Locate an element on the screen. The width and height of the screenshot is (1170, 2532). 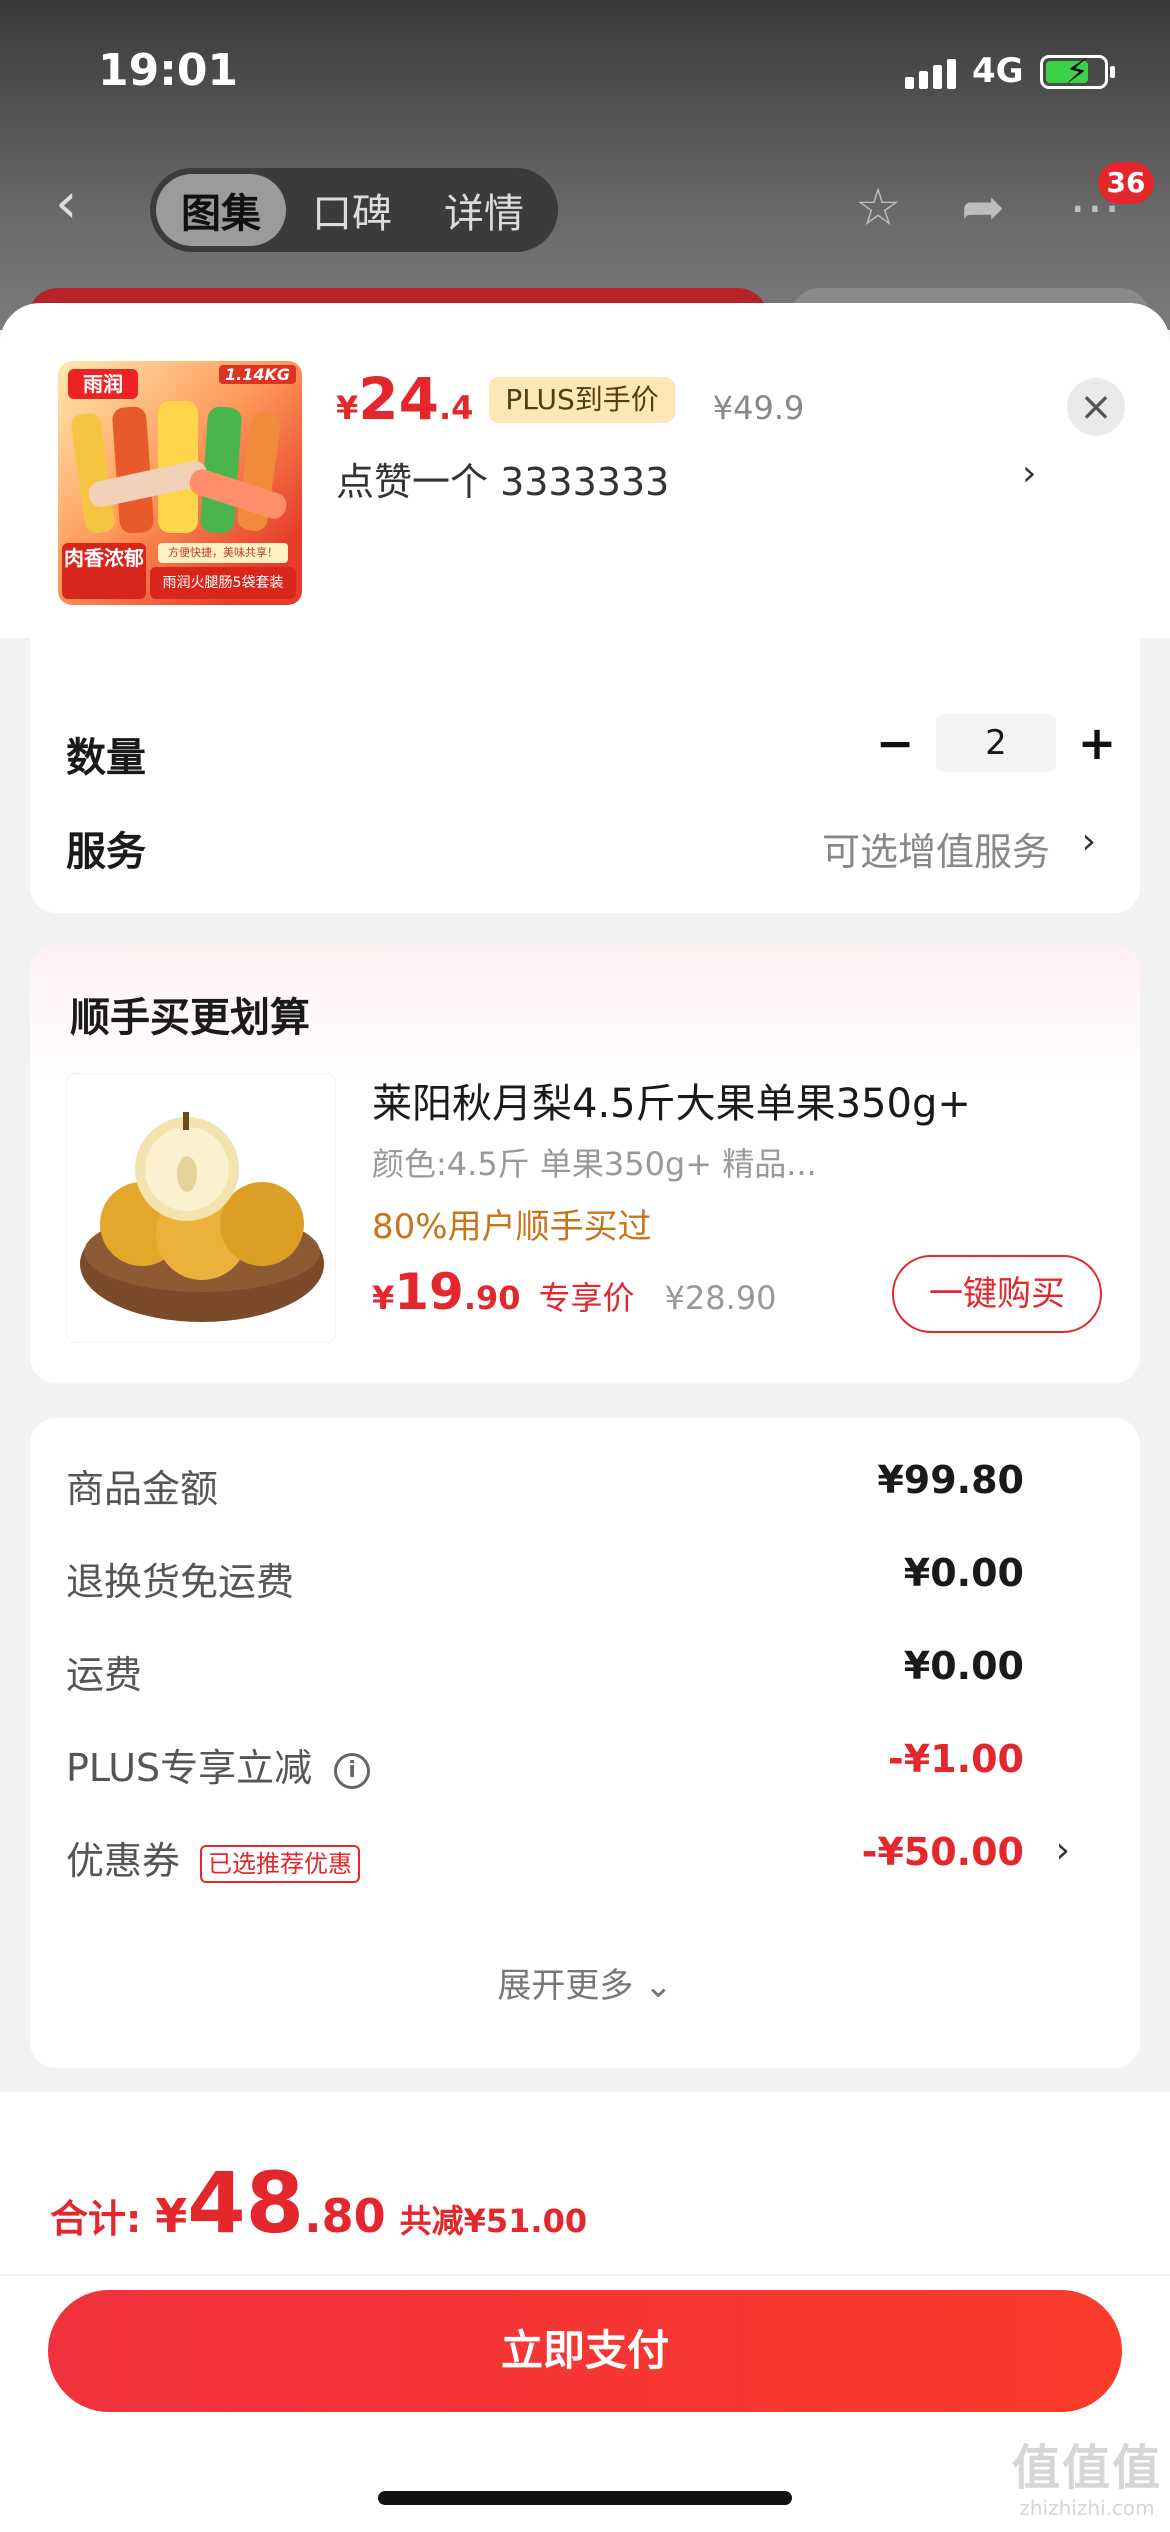
divider is located at coordinates (585, 2275).